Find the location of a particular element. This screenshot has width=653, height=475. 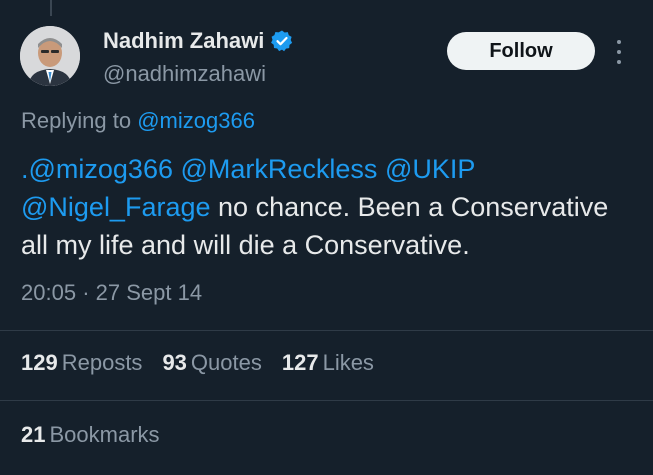

author-handle: @nadhimzahawi is located at coordinates (184, 74).